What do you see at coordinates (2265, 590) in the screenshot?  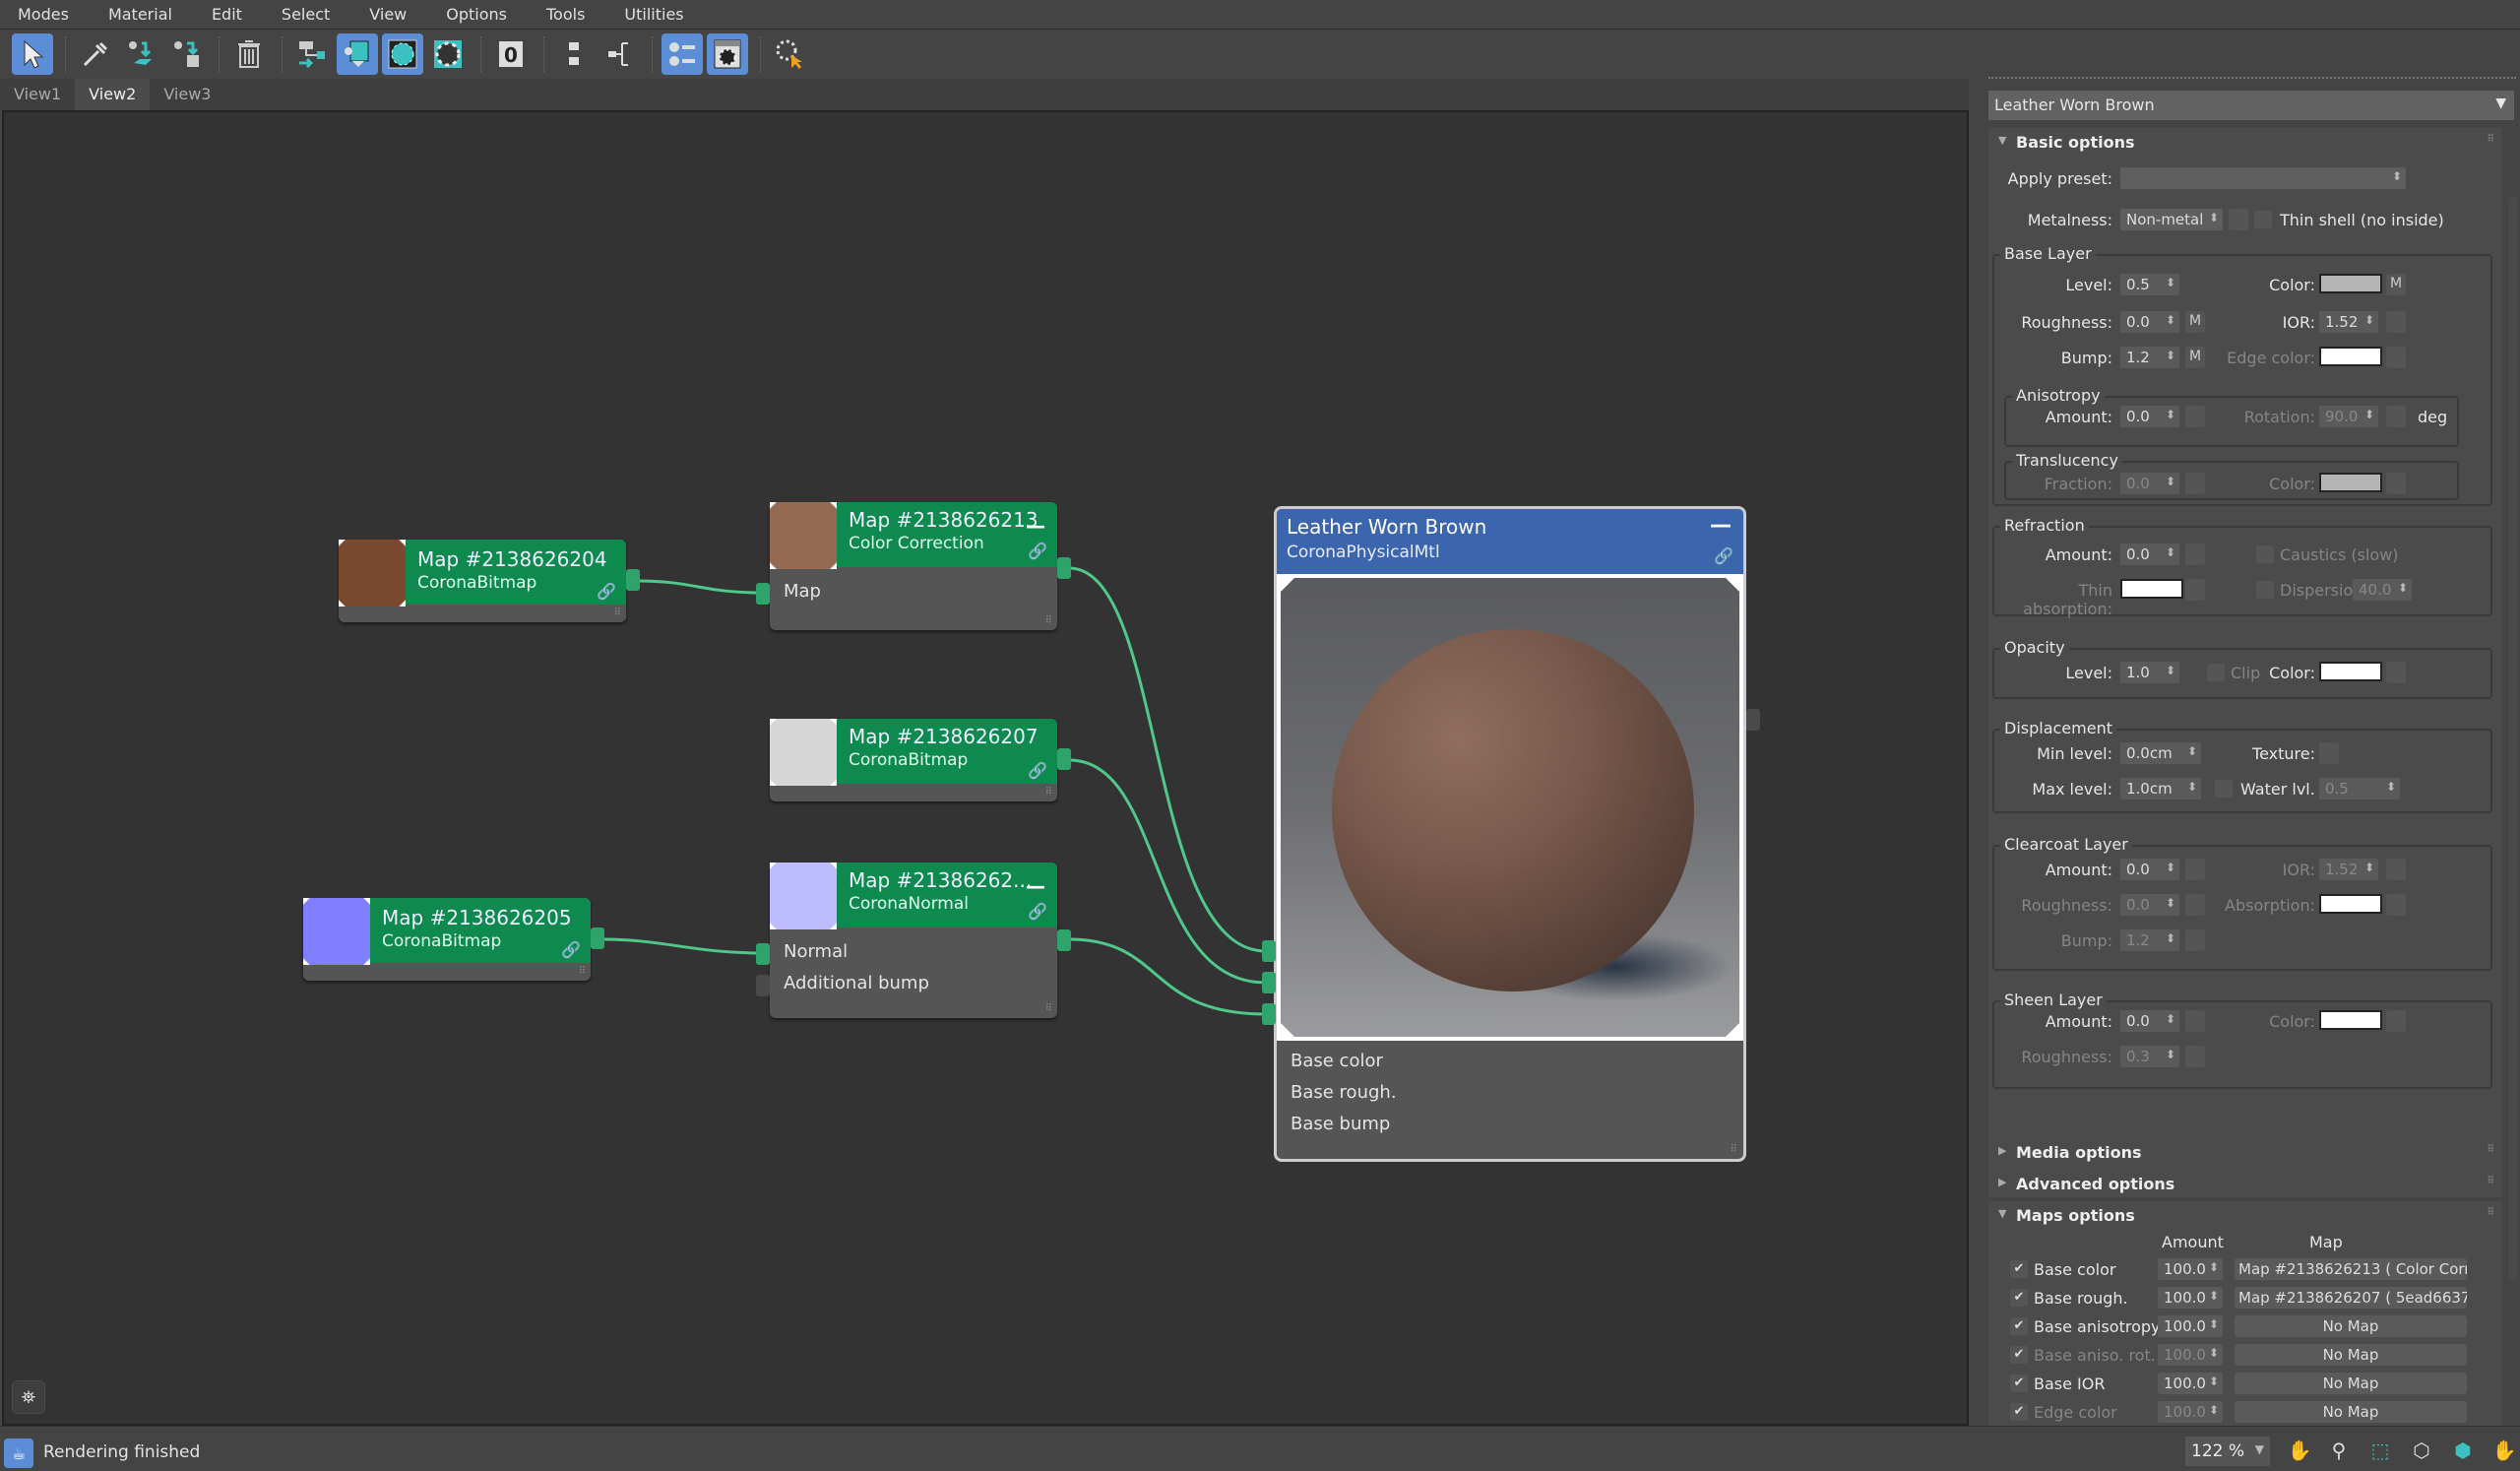 I see `dispersion-checkbox` at bounding box center [2265, 590].